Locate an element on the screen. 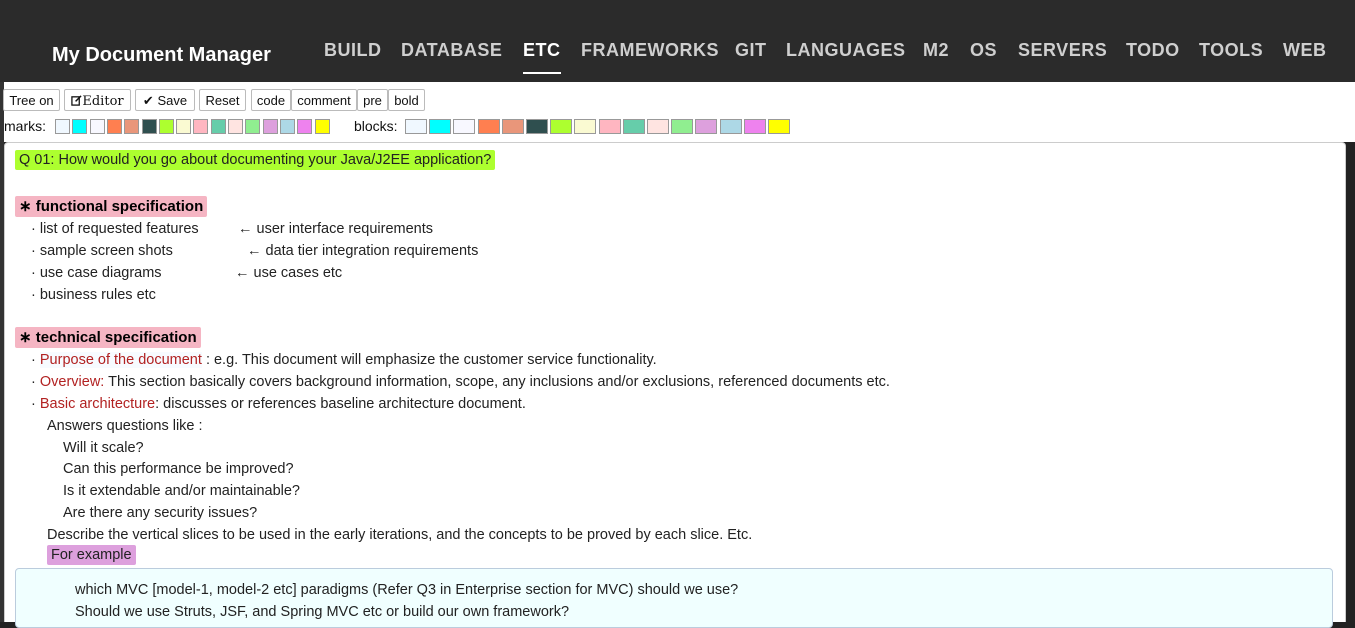 Image resolution: width=1355 pixels, height=628 pixels. purpose-label: Purpose of the document is located at coordinates (120, 360).